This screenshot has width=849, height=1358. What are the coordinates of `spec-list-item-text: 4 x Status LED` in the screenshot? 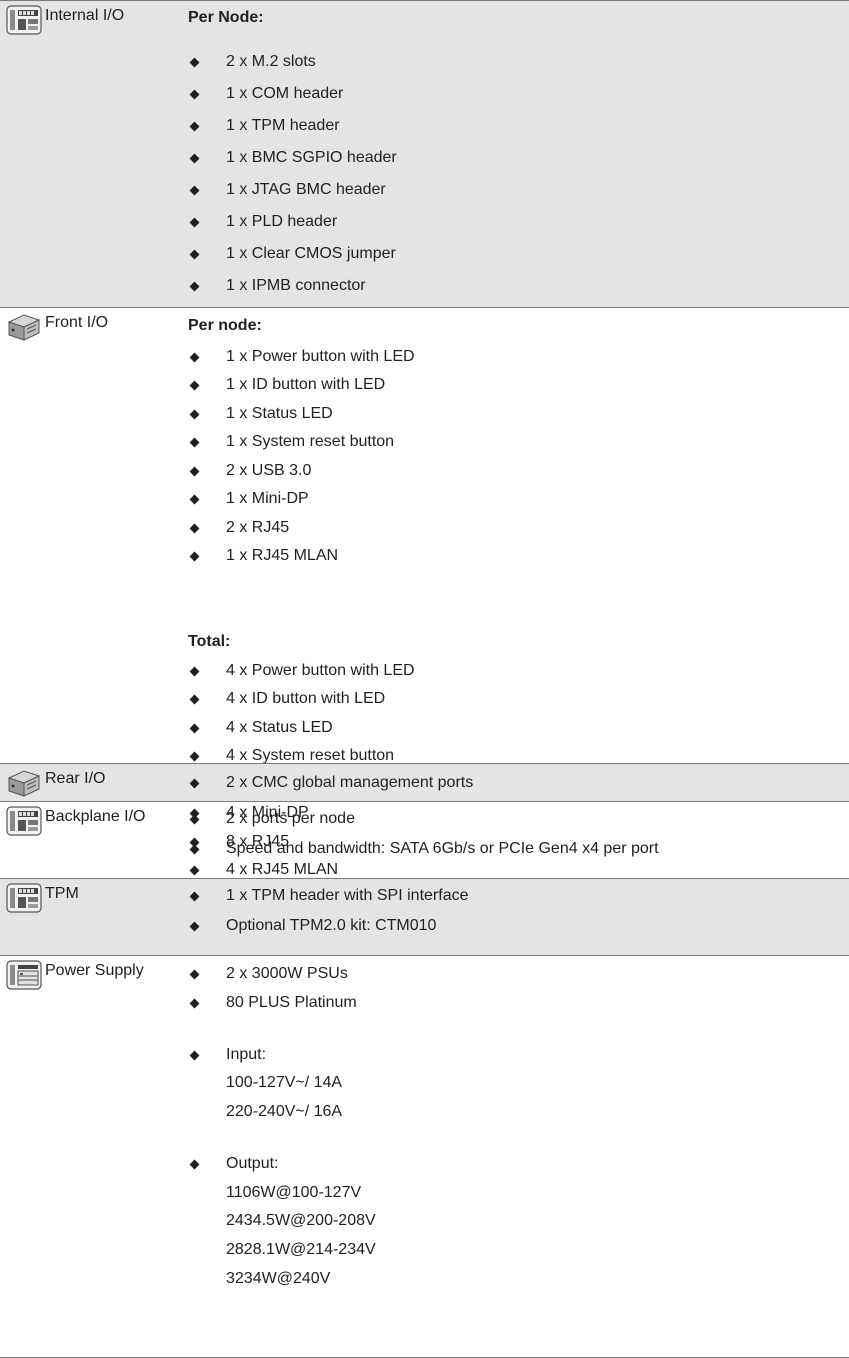 It's located at (279, 727).